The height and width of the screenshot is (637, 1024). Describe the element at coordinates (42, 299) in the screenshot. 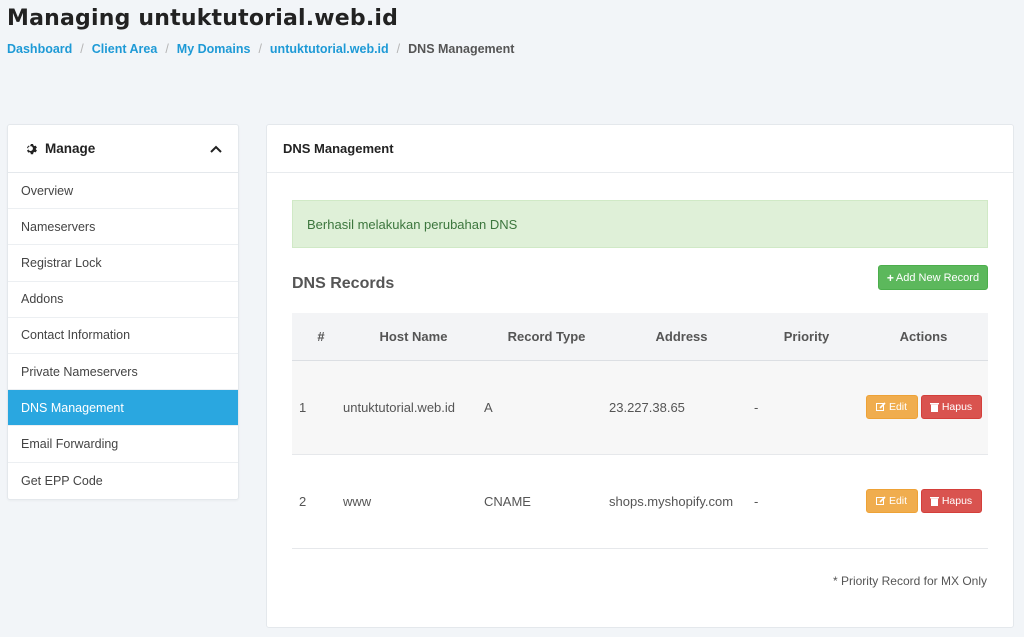

I see `sidebar-item-label: Addons` at that location.